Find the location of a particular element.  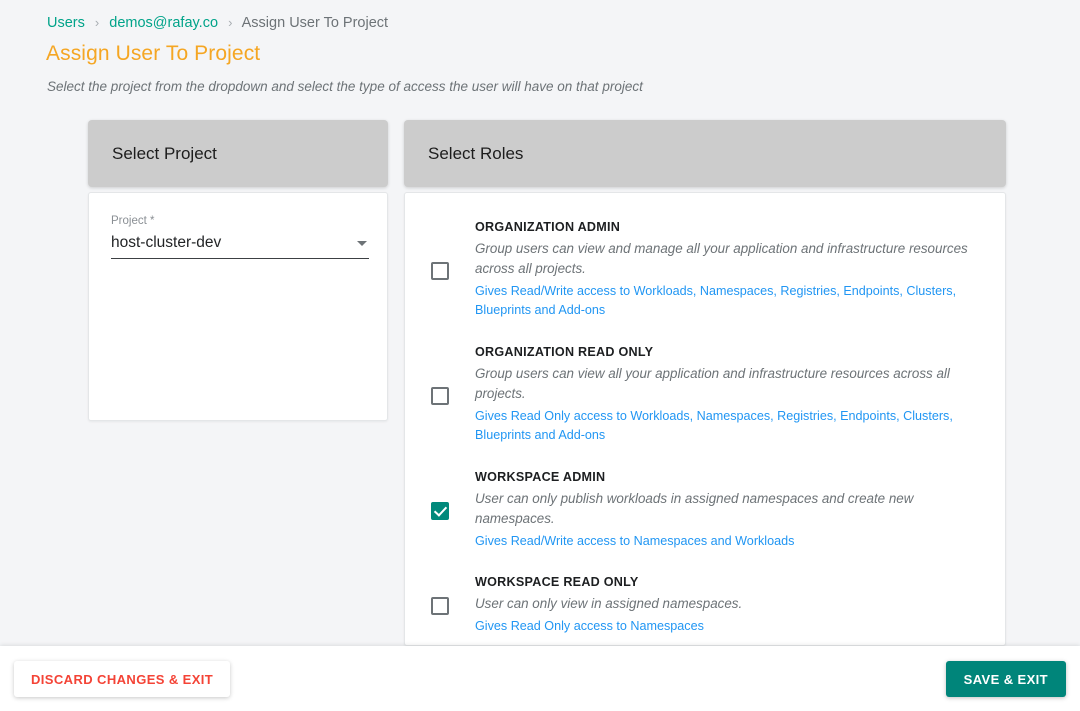

role-title: WORKSPACE READ ONLY is located at coordinates (557, 582).